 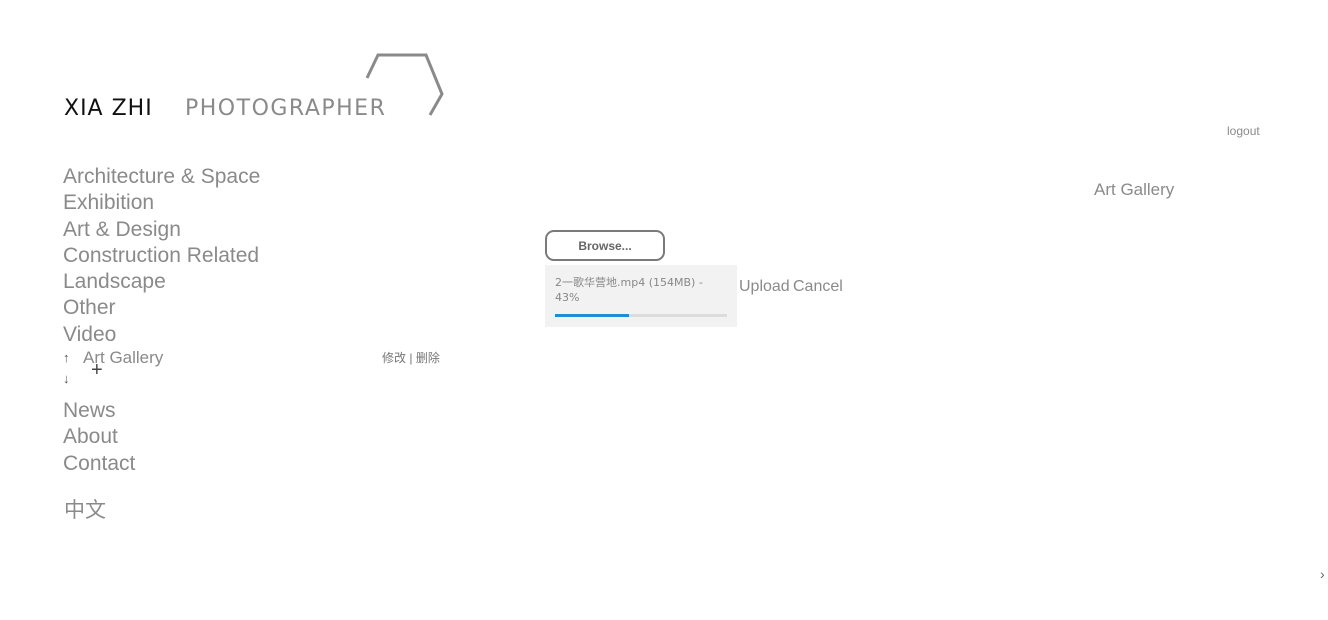 I want to click on file-size: (154MB), so click(x=672, y=282).